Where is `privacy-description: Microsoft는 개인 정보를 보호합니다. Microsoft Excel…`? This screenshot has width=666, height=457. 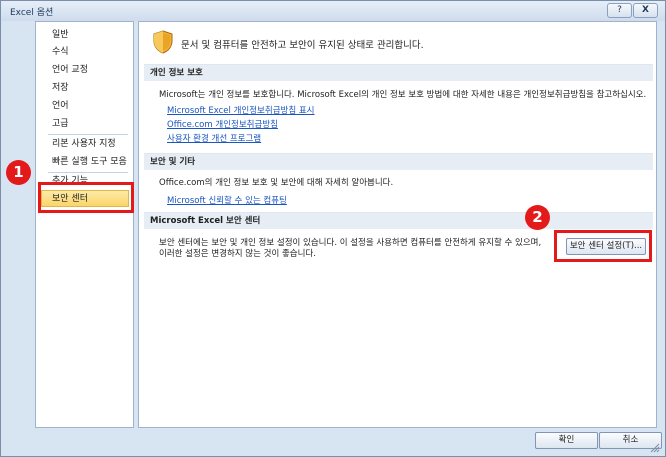
privacy-description: Microsoft는 개인 정보를 보호합니다. Microsoft Excel… is located at coordinates (403, 95).